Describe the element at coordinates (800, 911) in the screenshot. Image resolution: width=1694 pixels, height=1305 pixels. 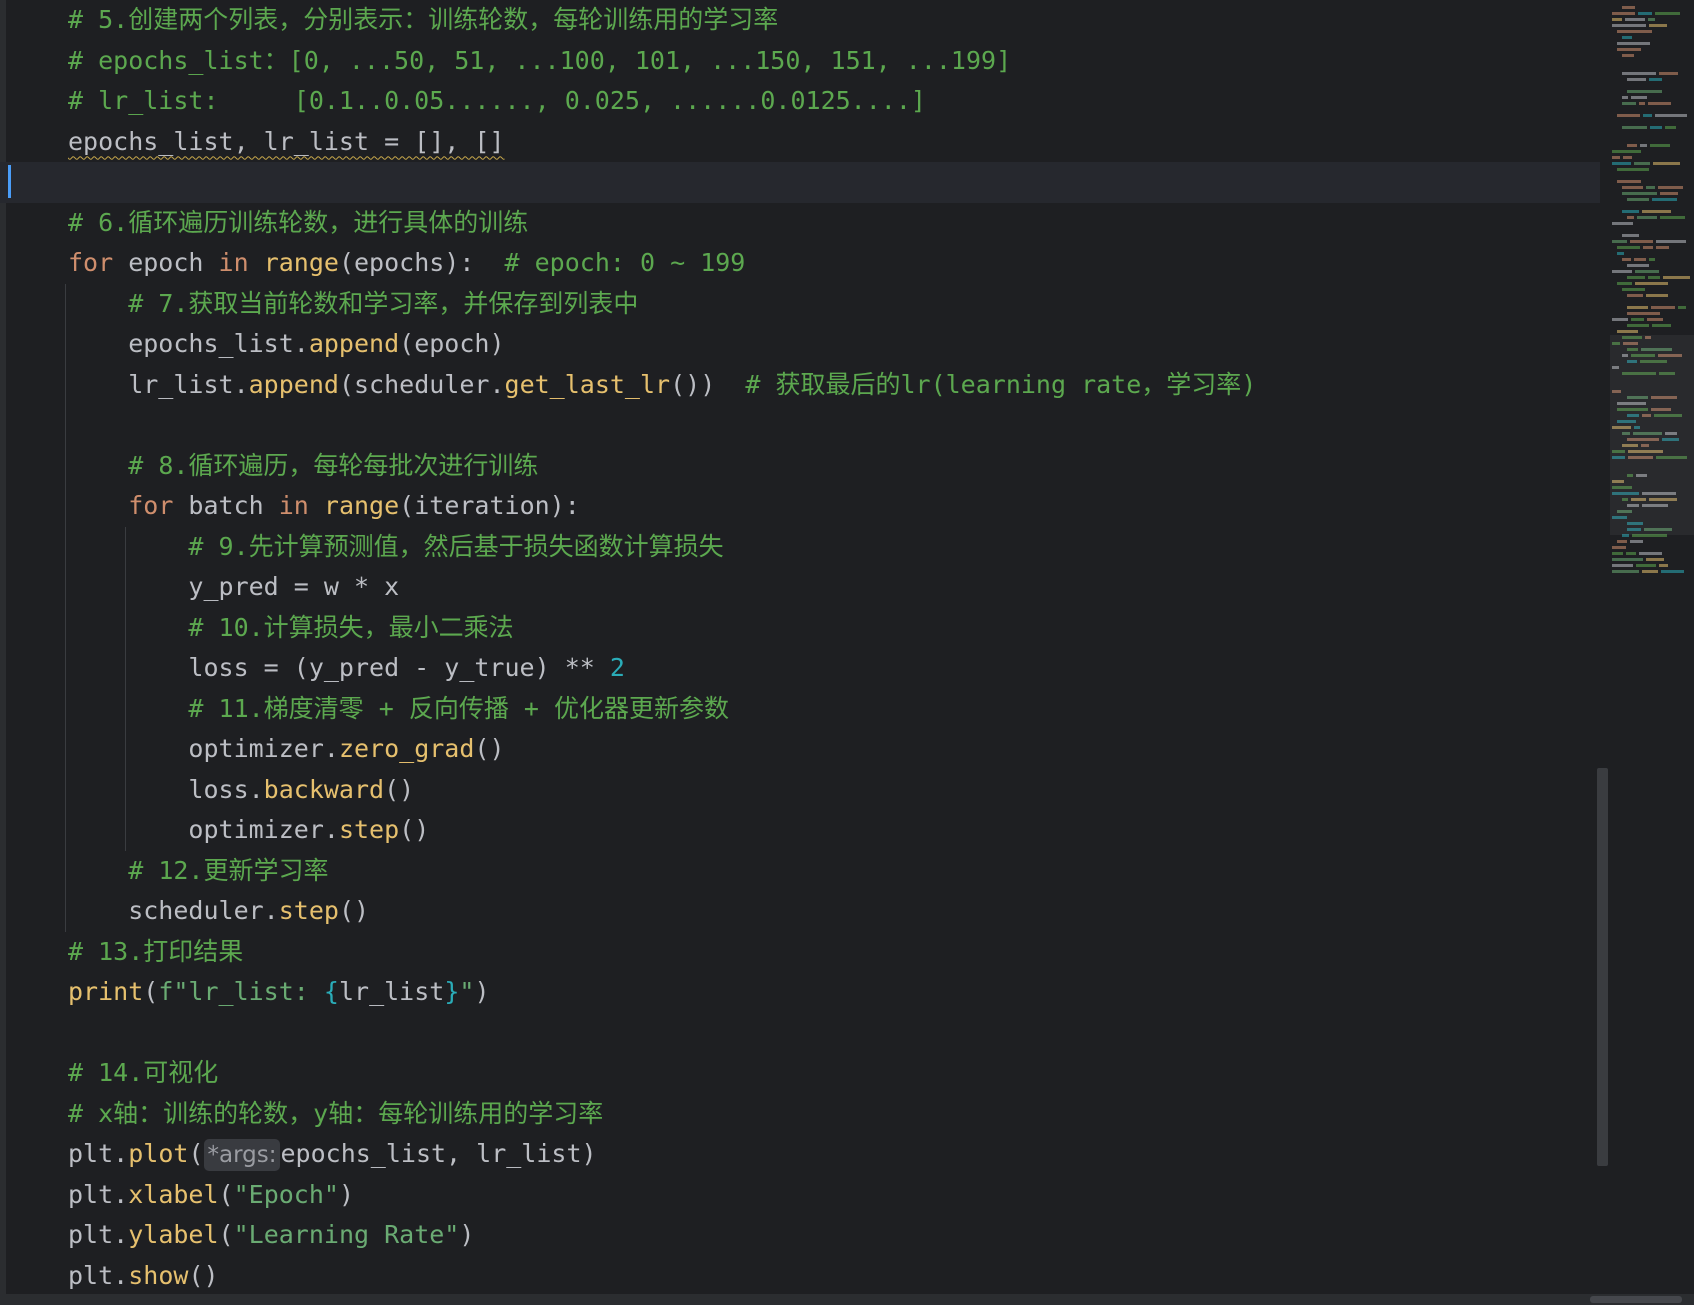
I see `code-line: scheduler.step()` at that location.